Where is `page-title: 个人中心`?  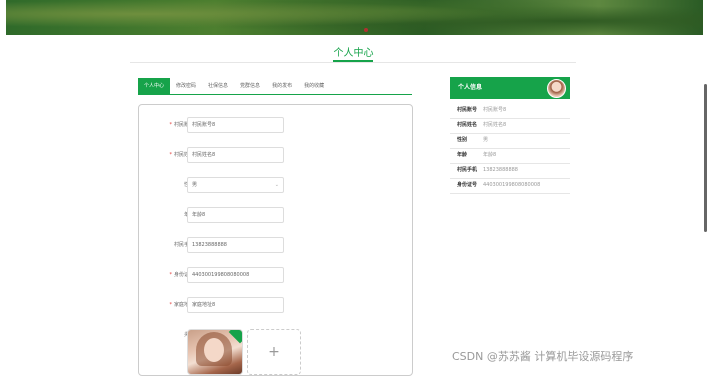 page-title: 个人中心 is located at coordinates (353, 53).